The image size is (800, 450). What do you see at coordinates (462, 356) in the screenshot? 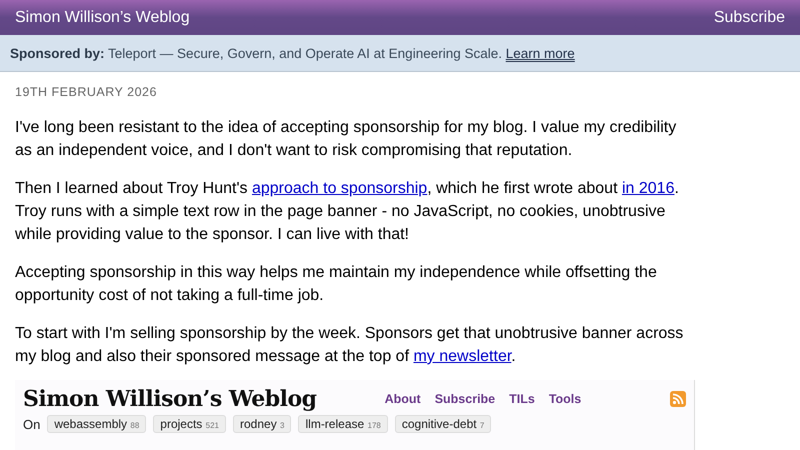
I see `link: my newsletter` at bounding box center [462, 356].